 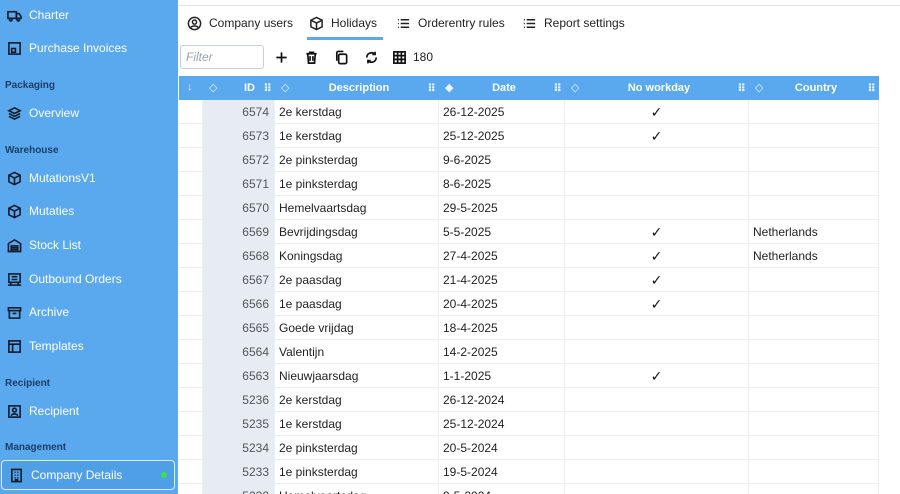 I want to click on column-header-description: ◇ Description ⠿, so click(x=357, y=88).